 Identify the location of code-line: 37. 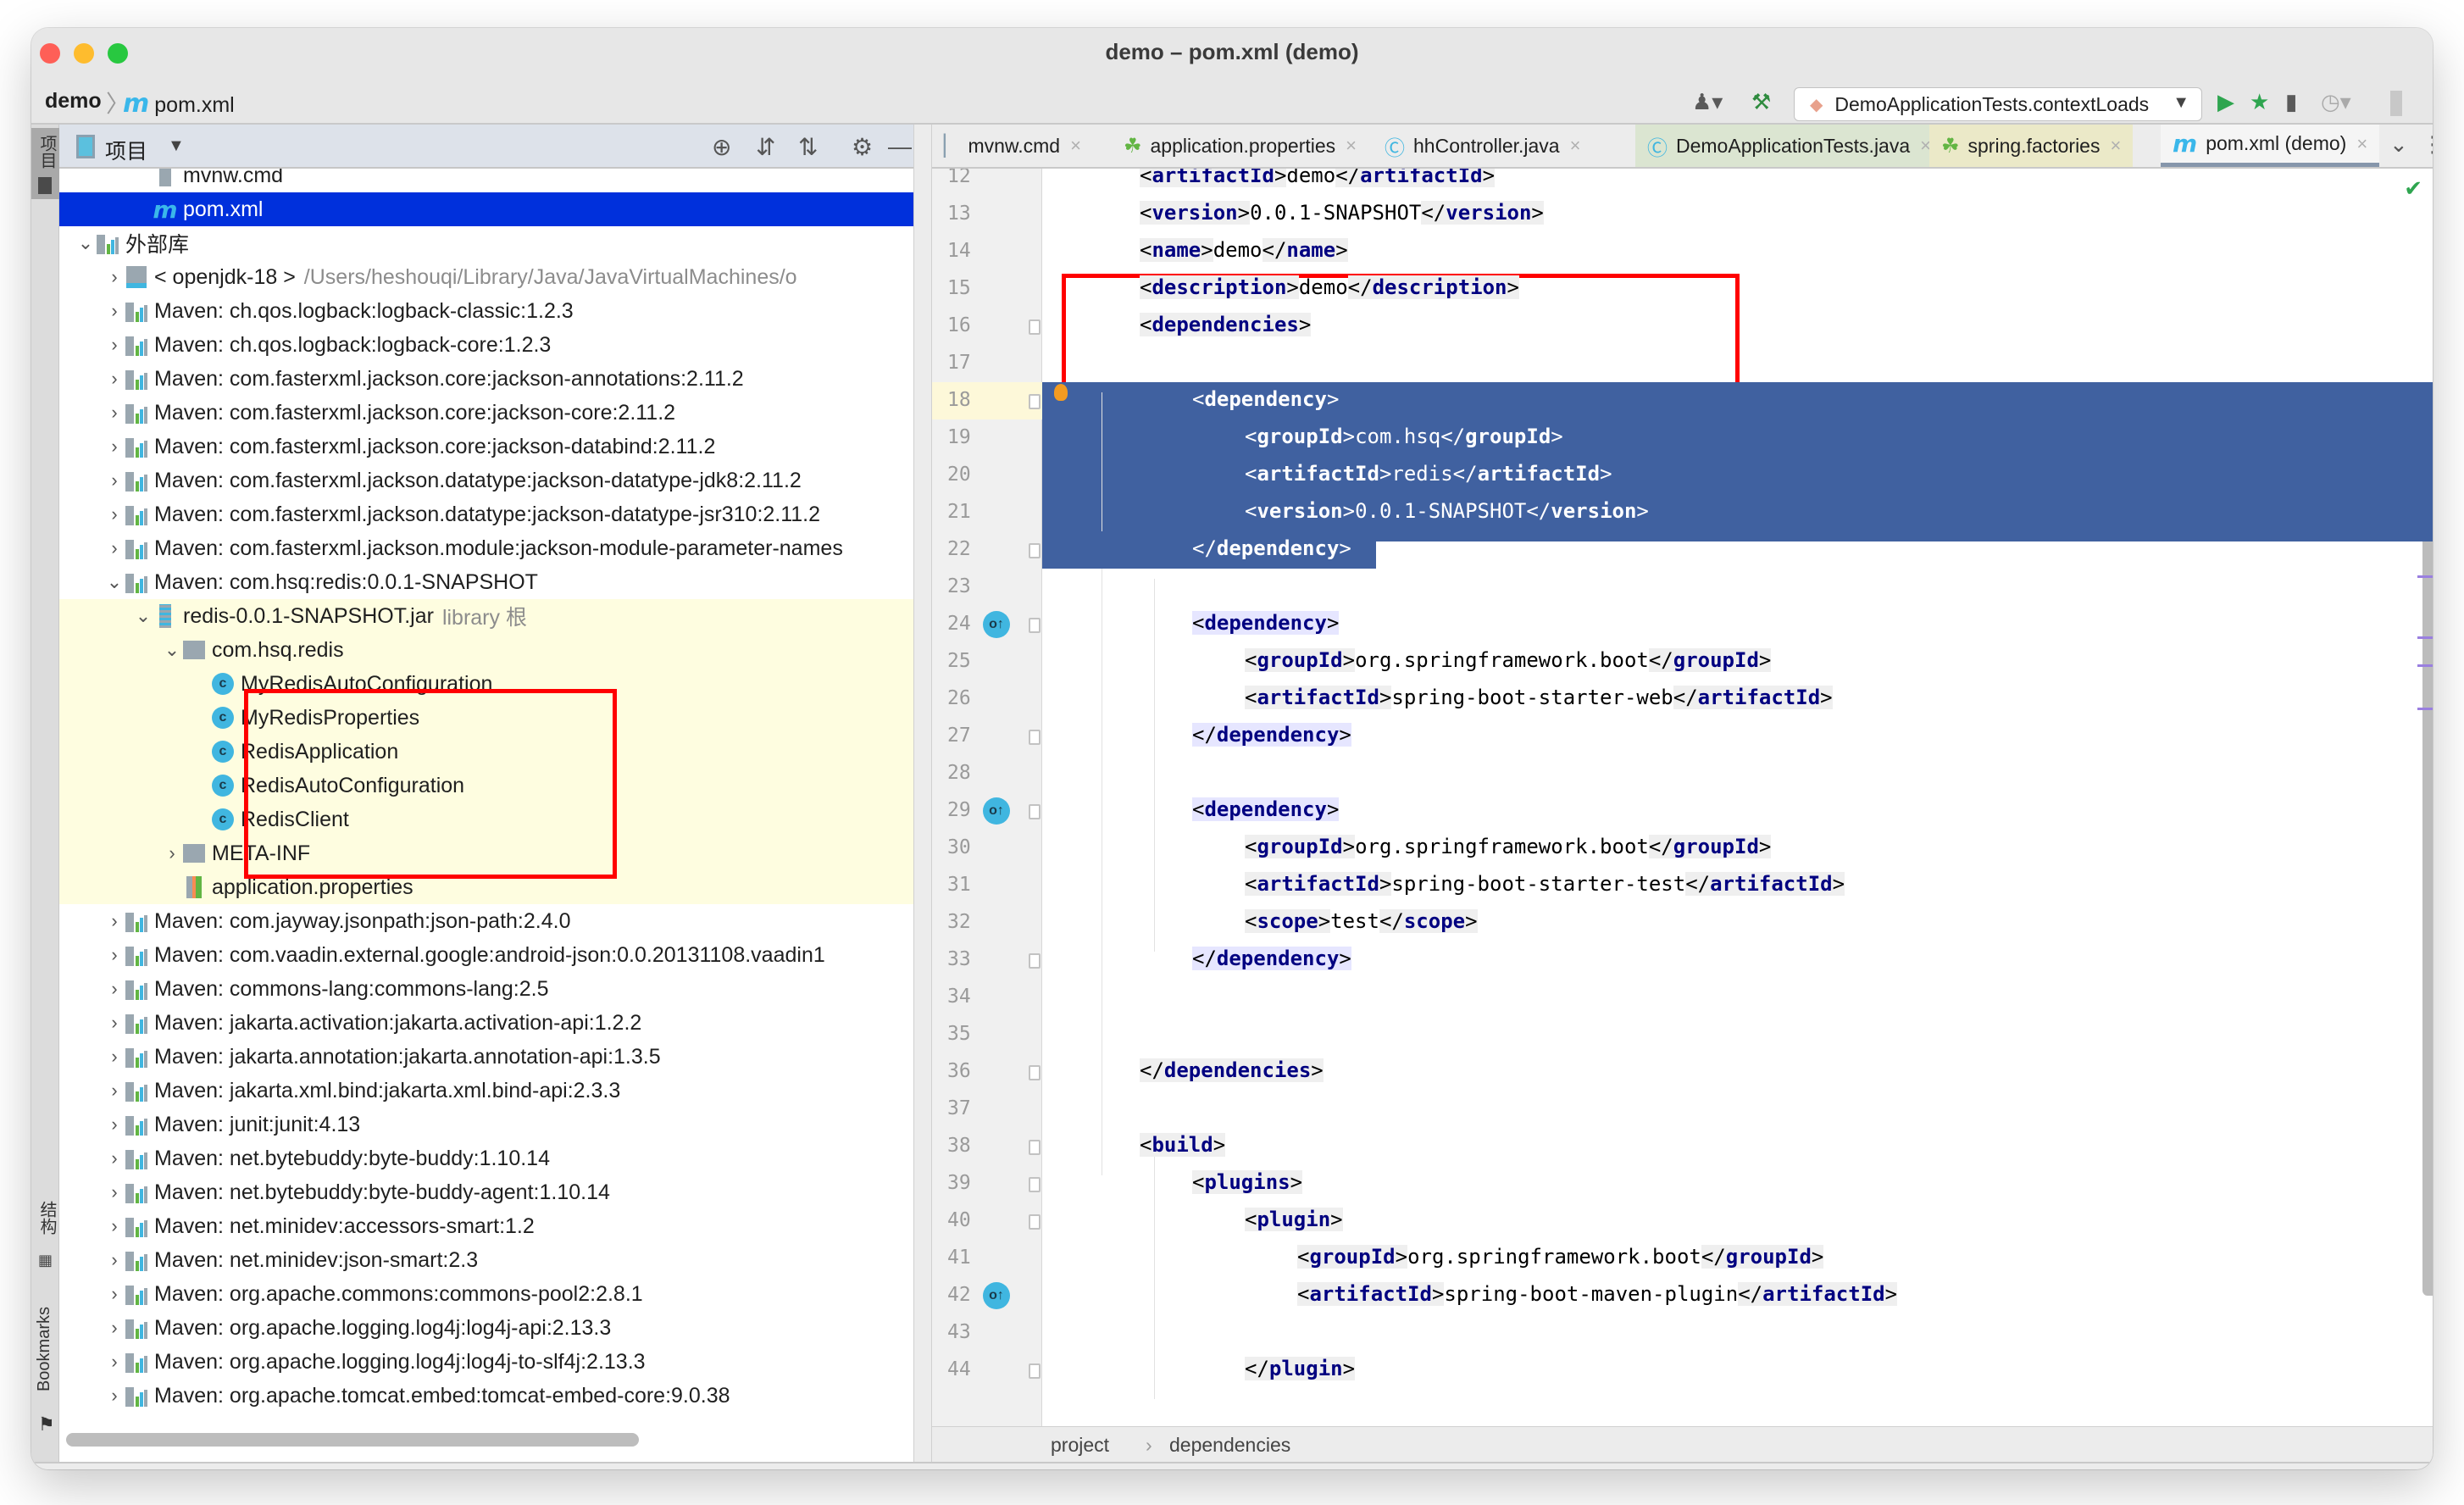
(1682, 1110).